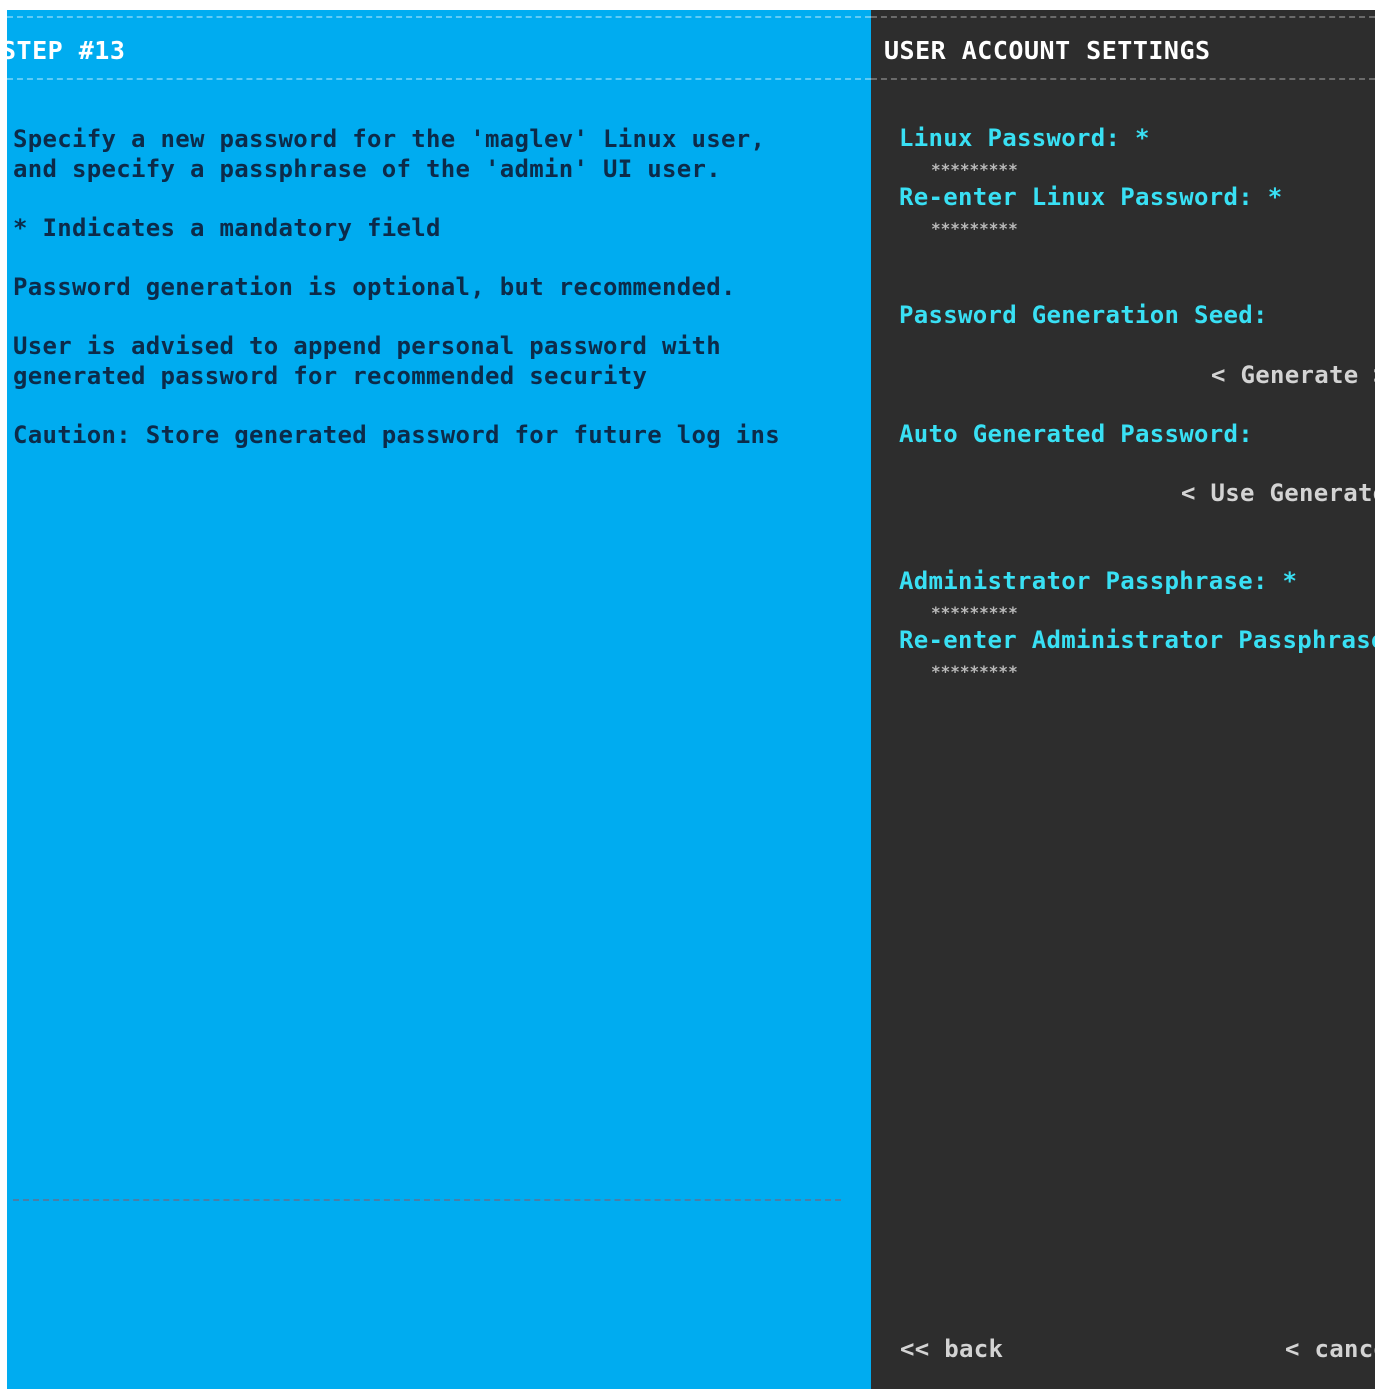 The width and height of the screenshot is (1375, 1389). Describe the element at coordinates (1137, 640) in the screenshot. I see `admin-passphrase-confirm-label: Re-enter Administrator Passphrase: *` at that location.